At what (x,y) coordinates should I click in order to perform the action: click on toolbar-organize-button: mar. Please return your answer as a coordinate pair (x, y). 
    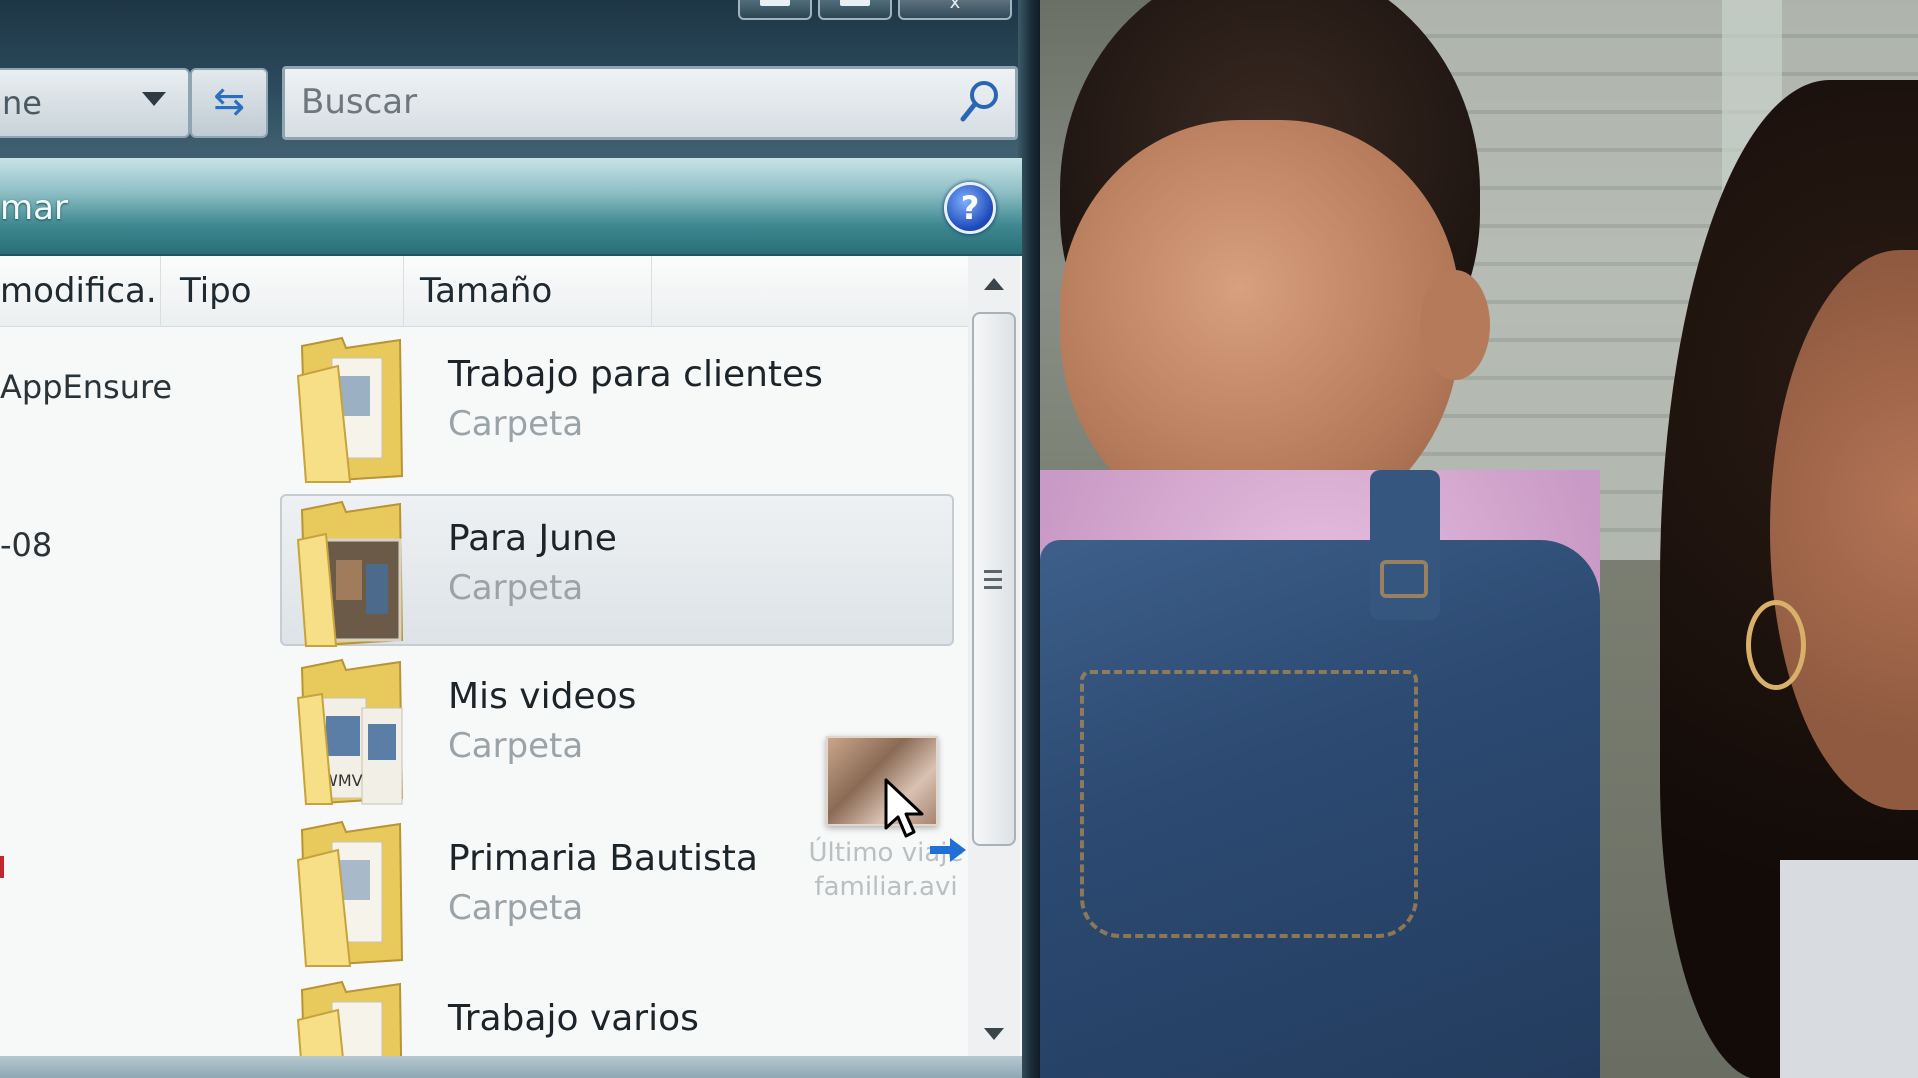
    Looking at the image, I should click on (34, 208).